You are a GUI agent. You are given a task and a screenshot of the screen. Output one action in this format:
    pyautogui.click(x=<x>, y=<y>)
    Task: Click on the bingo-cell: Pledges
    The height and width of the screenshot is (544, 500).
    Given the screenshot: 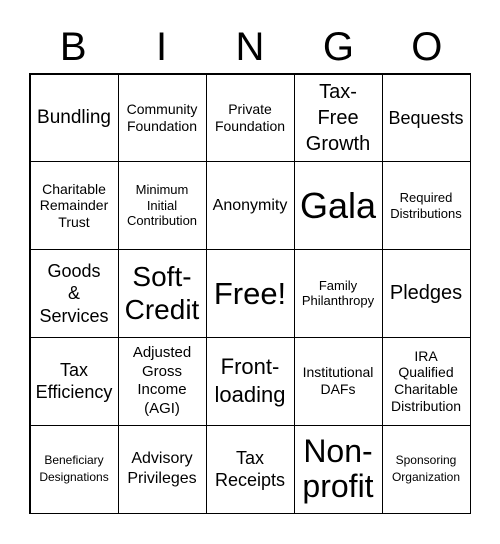 What is the action you would take?
    pyautogui.click(x=426, y=293)
    